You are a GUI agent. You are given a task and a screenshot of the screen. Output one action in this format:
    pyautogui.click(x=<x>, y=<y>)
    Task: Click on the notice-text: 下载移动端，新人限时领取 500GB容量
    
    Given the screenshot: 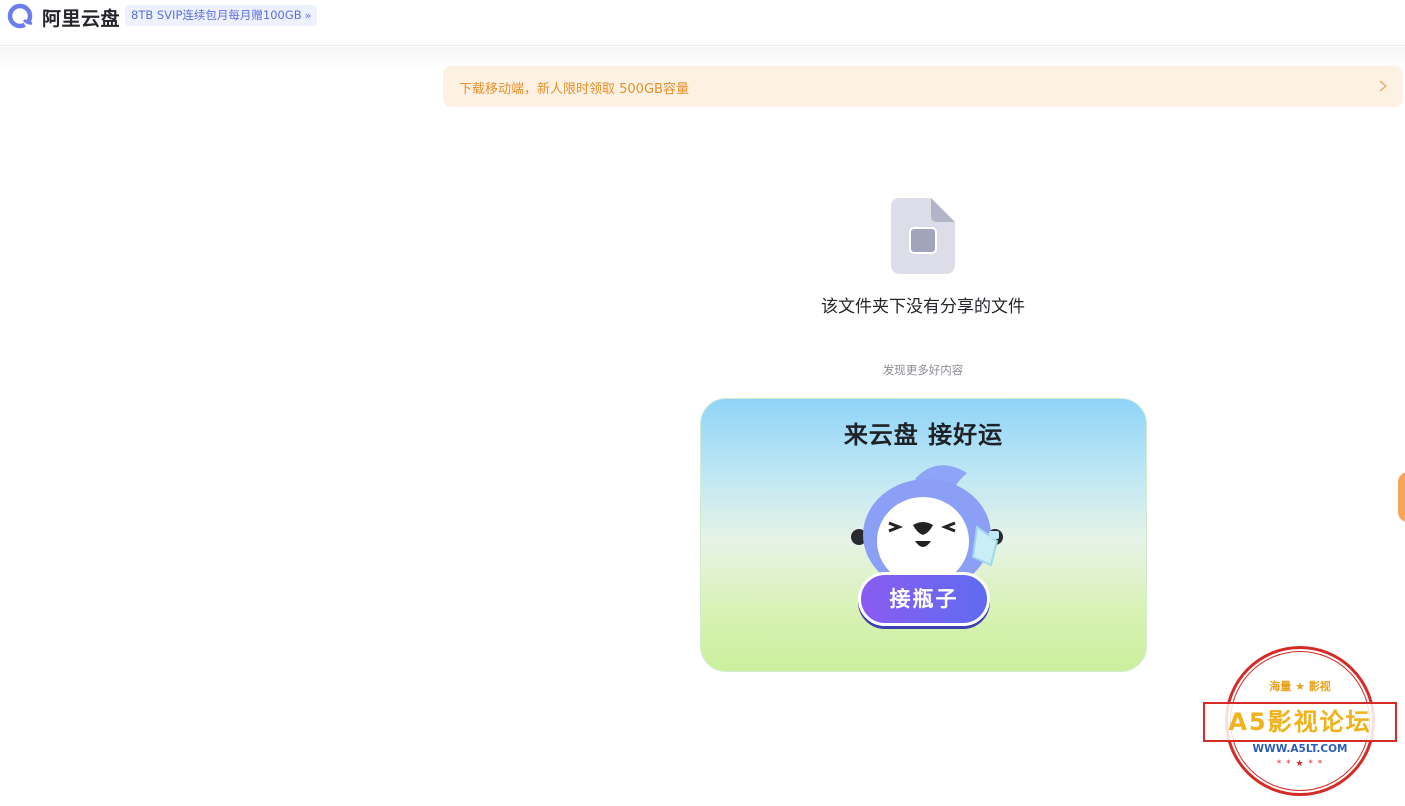 What is the action you would take?
    pyautogui.click(x=574, y=89)
    